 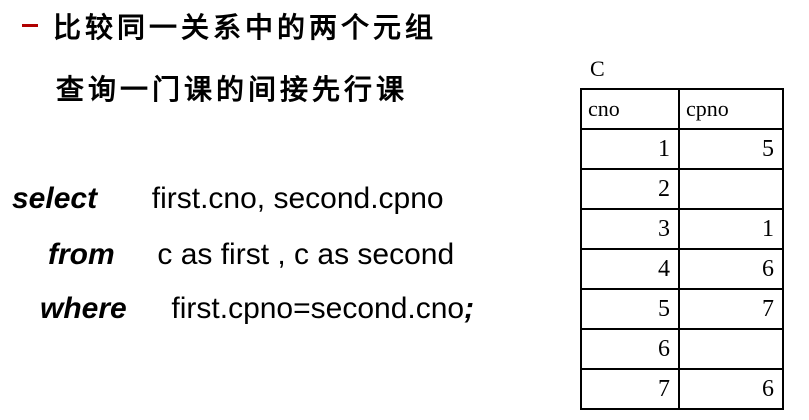 What do you see at coordinates (30, 25) in the screenshot?
I see `bullet-dash` at bounding box center [30, 25].